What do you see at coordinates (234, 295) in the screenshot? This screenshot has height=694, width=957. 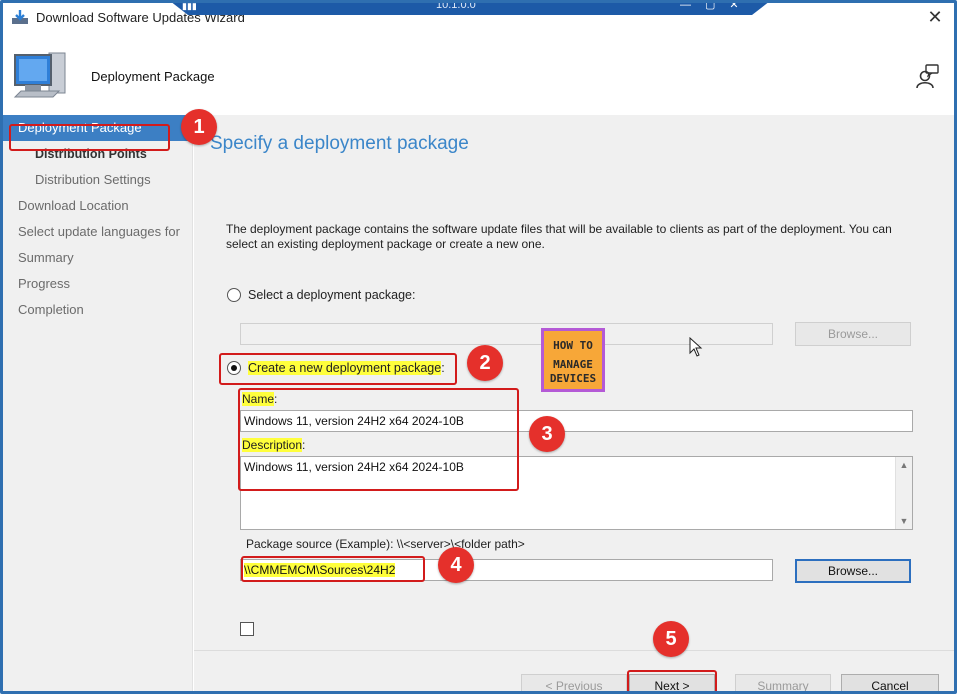 I see `select-package-radio` at bounding box center [234, 295].